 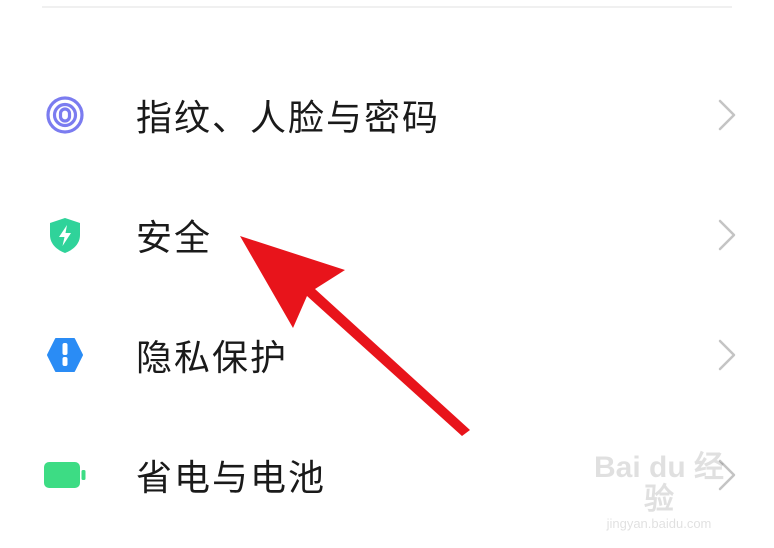 What do you see at coordinates (212, 358) in the screenshot?
I see `setting-label-privacy: 隐私保护` at bounding box center [212, 358].